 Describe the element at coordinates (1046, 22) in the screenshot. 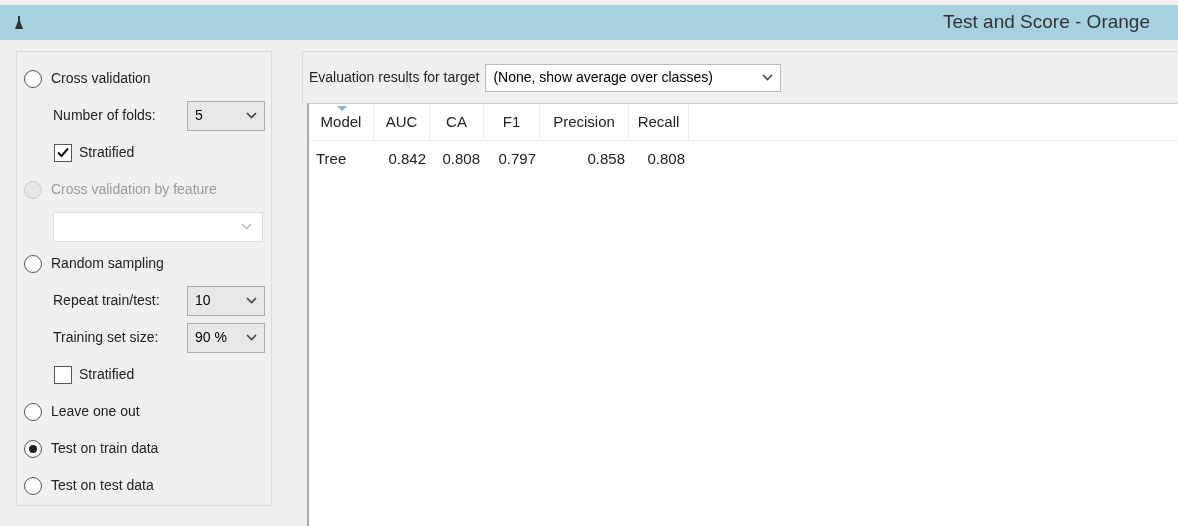

I see `window-title: Test and Score - Orange` at that location.